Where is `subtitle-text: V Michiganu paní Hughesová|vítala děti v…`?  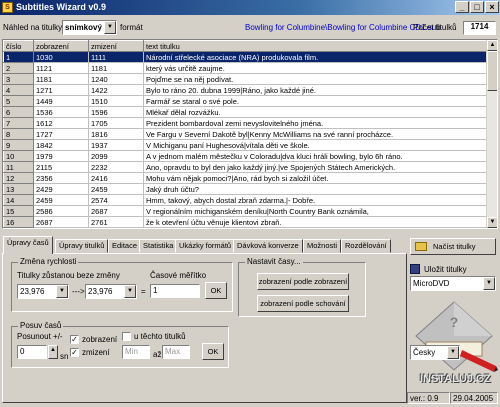
subtitle-text: V Michiganu paní Hughesová|vítala děti v… is located at coordinates (315, 145).